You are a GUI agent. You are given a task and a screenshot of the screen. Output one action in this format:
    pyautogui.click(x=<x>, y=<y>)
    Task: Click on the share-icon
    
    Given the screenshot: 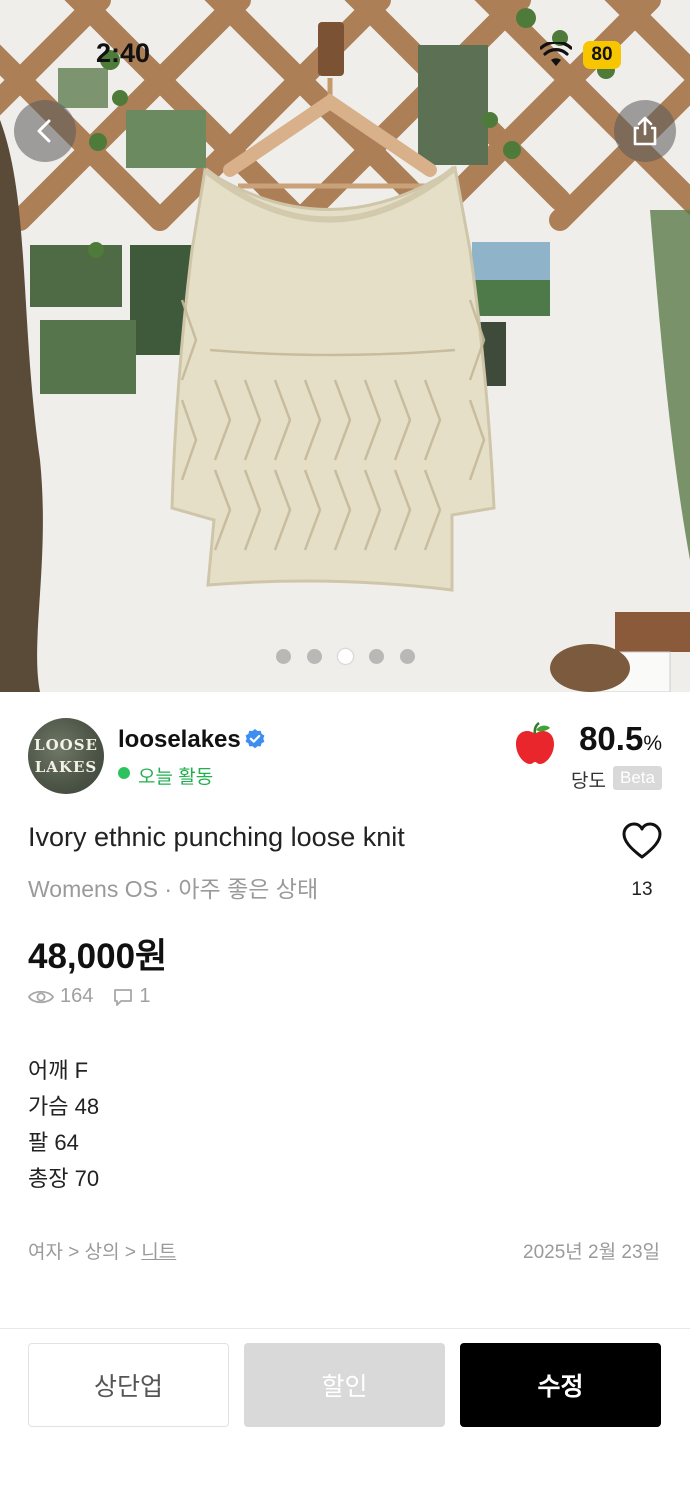 What is the action you would take?
    pyautogui.click(x=645, y=131)
    